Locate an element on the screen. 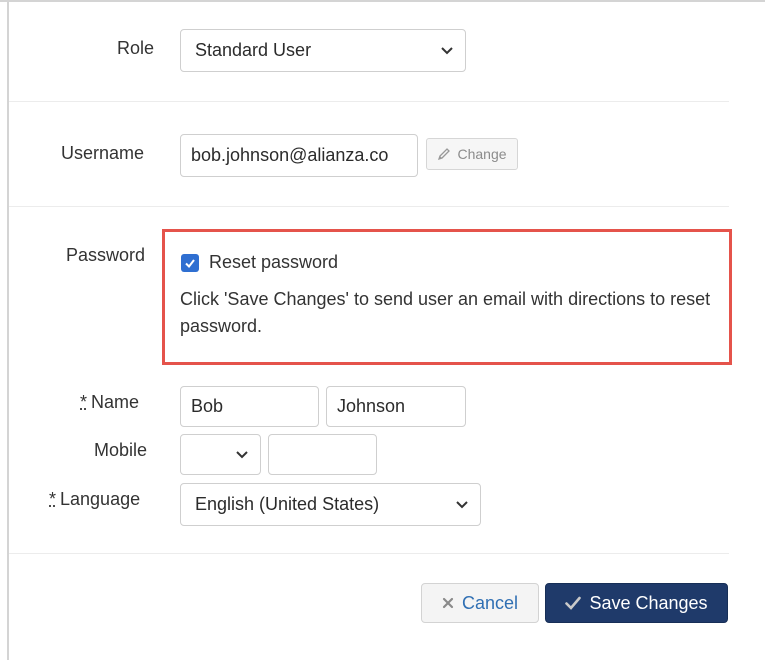  last-name-value: Johnson is located at coordinates (371, 406).